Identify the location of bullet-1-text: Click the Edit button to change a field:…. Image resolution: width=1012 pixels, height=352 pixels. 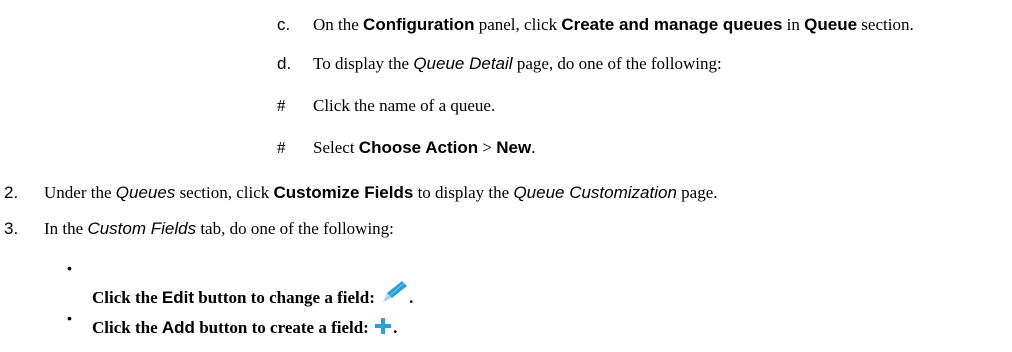
(252, 293).